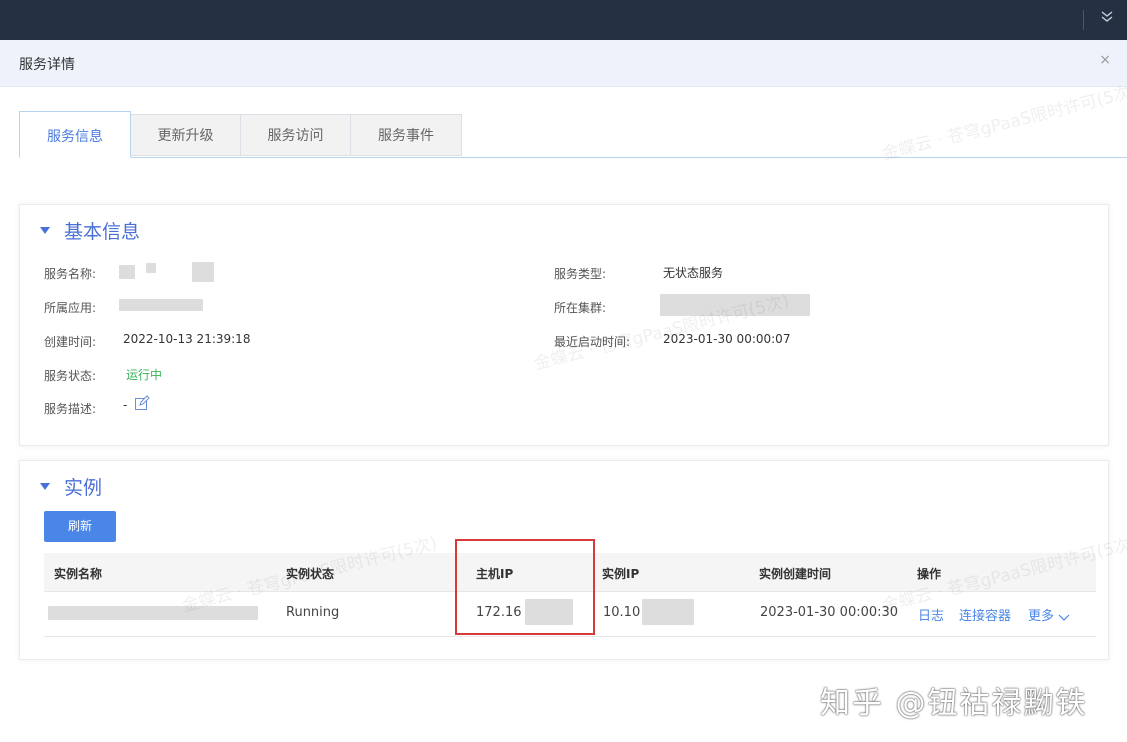  Describe the element at coordinates (295, 135) in the screenshot. I see `tab-service-access: 服务访问` at that location.